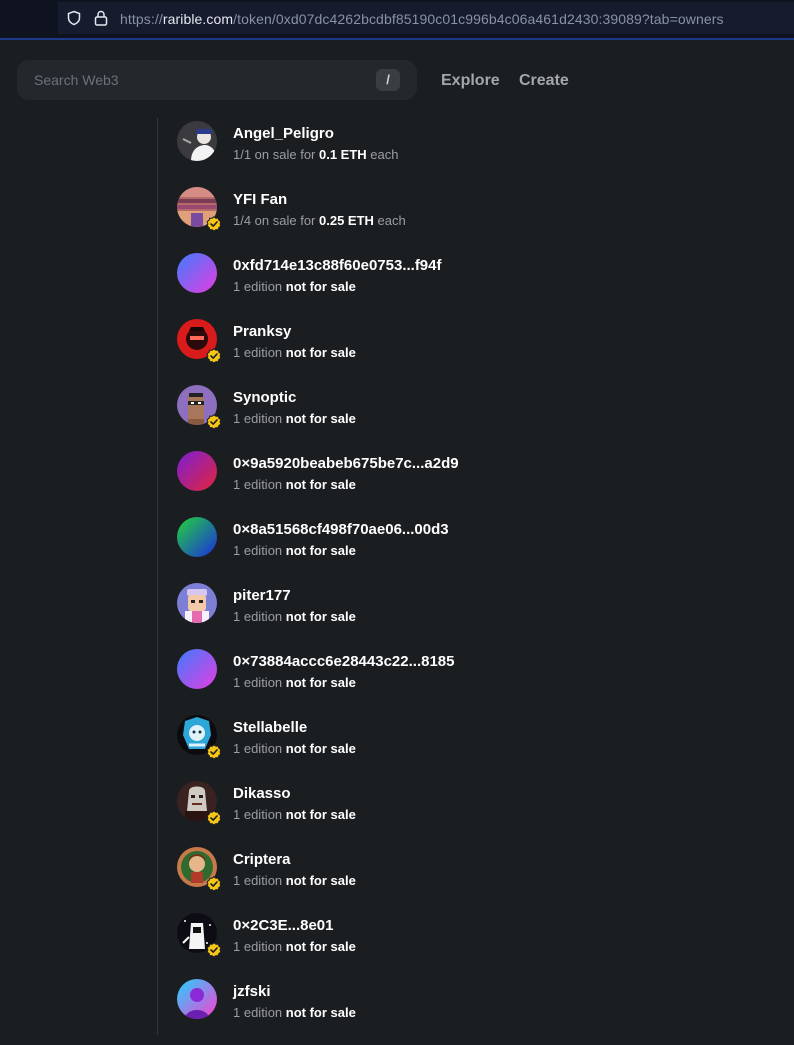 Image resolution: width=794 pixels, height=1045 pixels. What do you see at coordinates (276, 154) in the screenshot?
I see `sale-status-prefix: 1/1 on sale for` at bounding box center [276, 154].